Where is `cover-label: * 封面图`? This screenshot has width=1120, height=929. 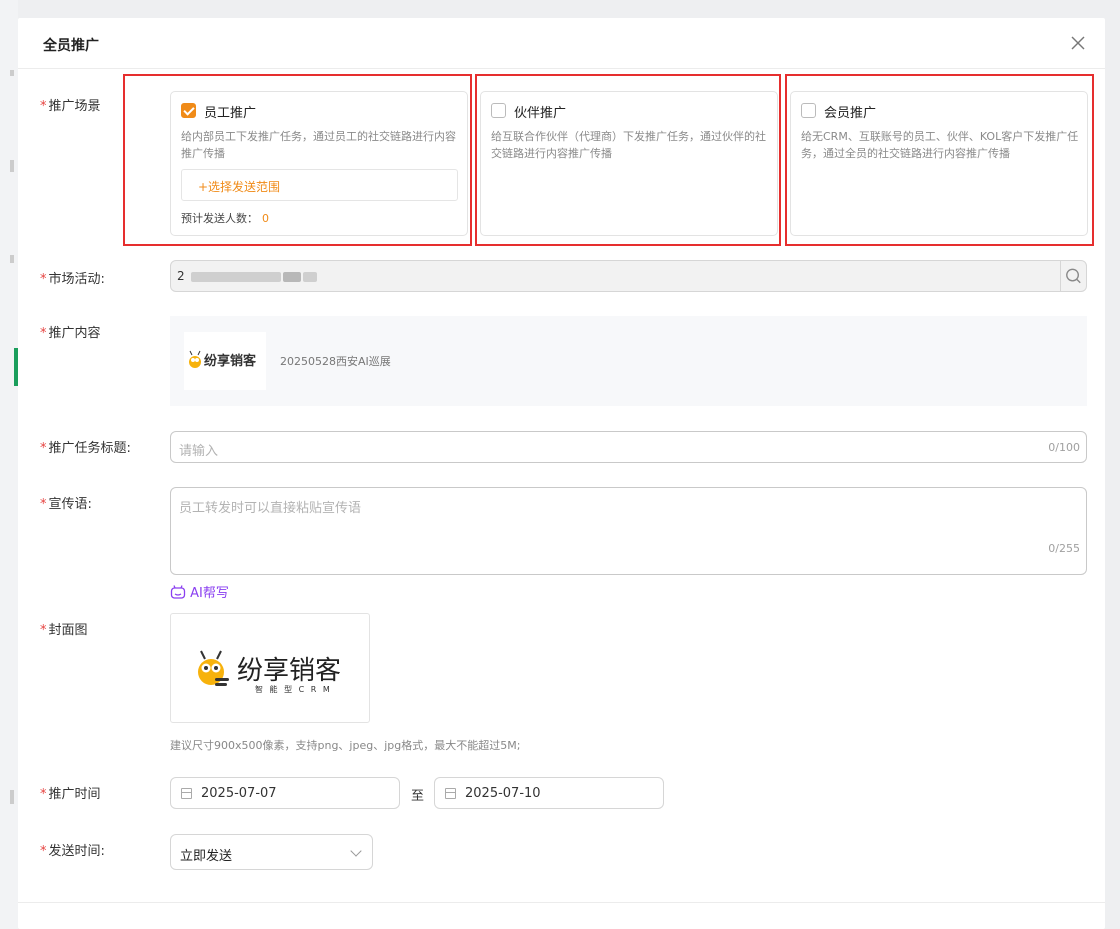
cover-label: * 封面图 is located at coordinates (64, 630).